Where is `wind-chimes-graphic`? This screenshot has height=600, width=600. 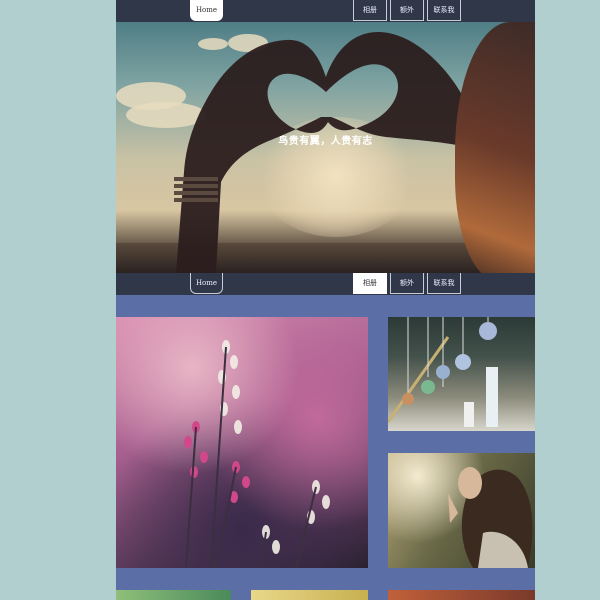 wind-chimes-graphic is located at coordinates (443, 372).